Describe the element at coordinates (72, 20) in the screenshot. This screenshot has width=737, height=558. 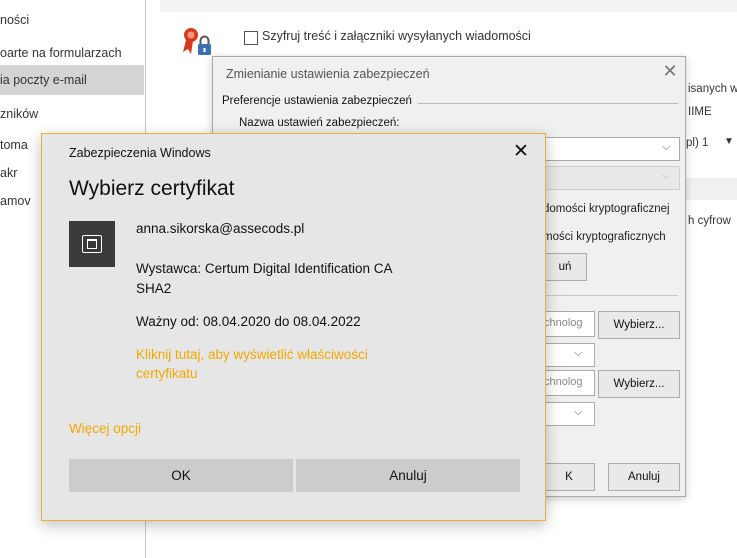
I see `sidebar-item: ności` at that location.